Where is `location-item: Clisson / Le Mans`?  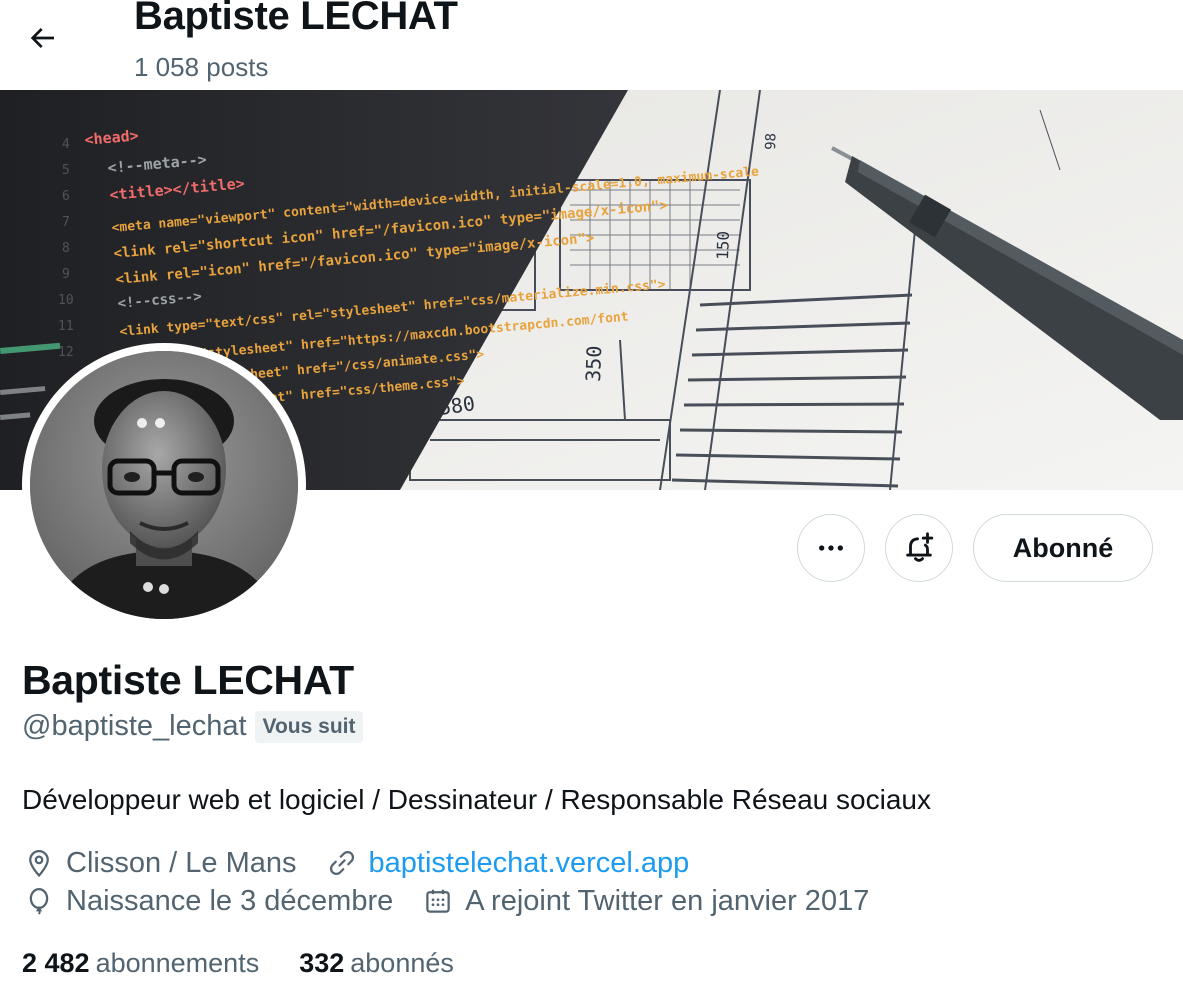 location-item: Clisson / Le Mans is located at coordinates (159, 863).